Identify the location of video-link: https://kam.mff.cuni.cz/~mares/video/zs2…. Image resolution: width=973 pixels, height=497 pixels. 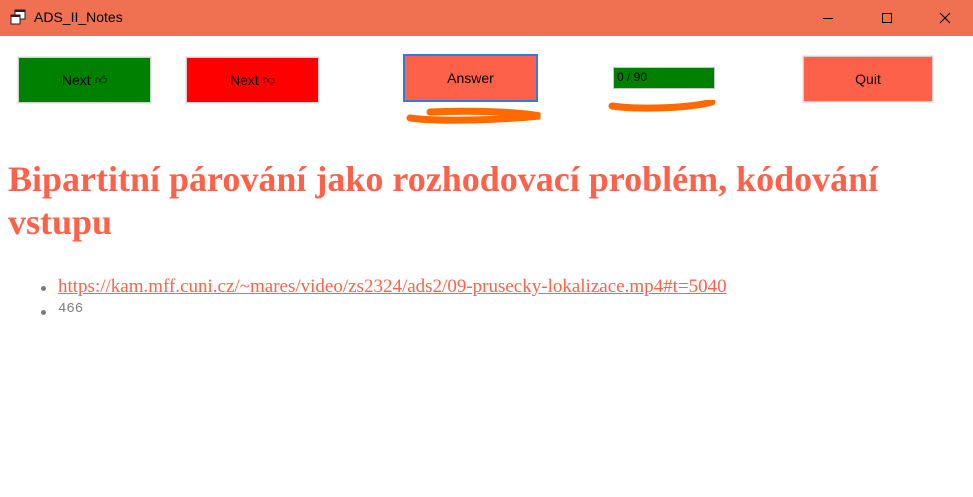
(392, 286).